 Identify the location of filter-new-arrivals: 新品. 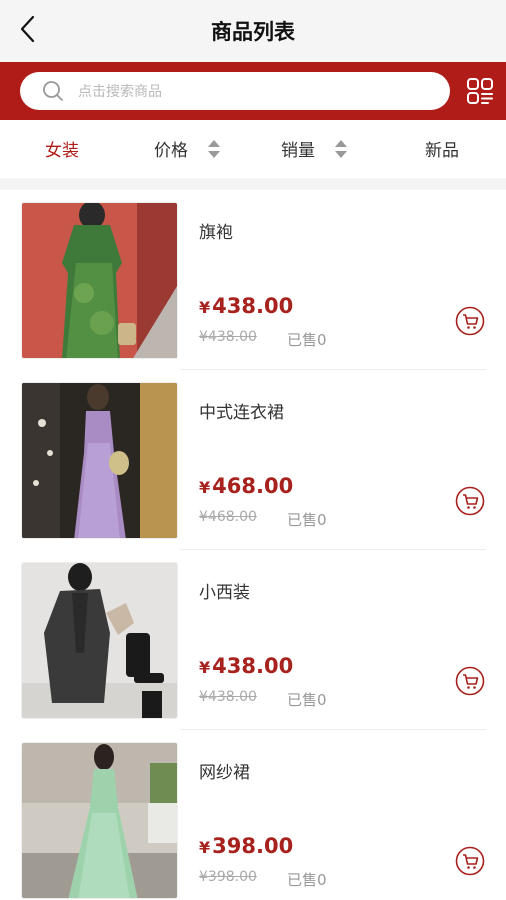
(442, 148).